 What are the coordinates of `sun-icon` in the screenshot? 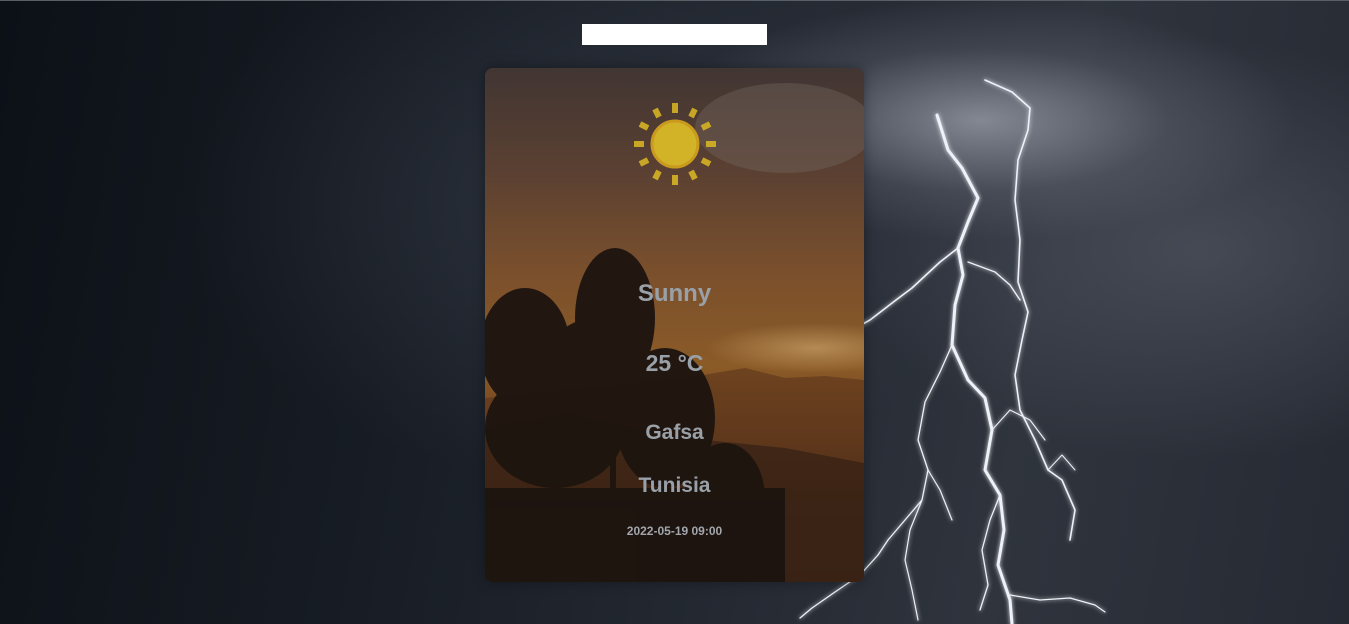 It's located at (675, 144).